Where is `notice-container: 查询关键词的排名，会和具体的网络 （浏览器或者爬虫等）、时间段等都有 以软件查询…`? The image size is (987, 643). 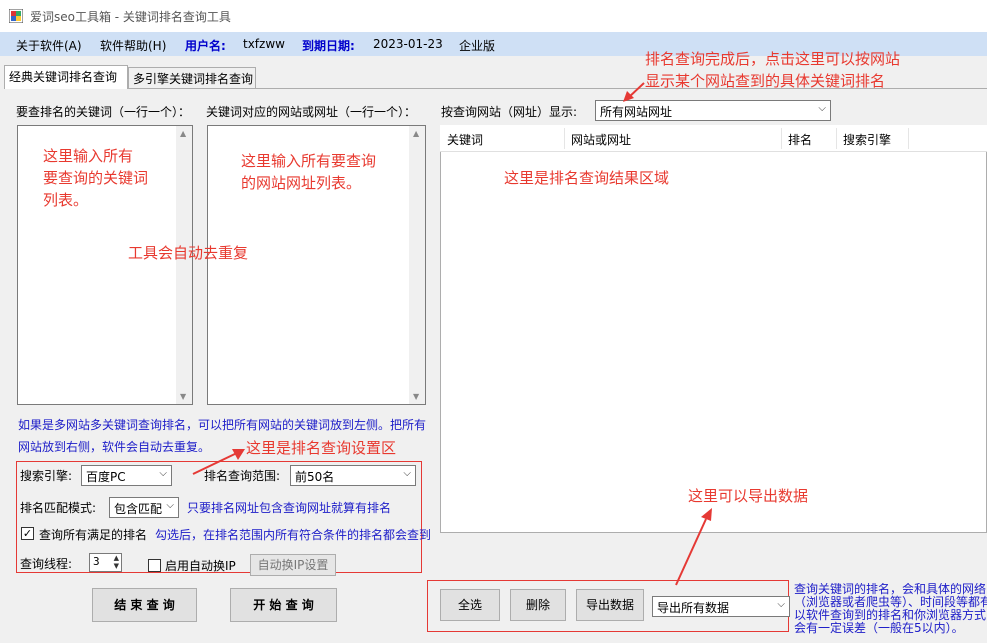
notice-container: 查询关键词的排名，会和具体的网络 （浏览器或者爬虫等）、时间段等都有 以软件查询… is located at coordinates (890, 613).